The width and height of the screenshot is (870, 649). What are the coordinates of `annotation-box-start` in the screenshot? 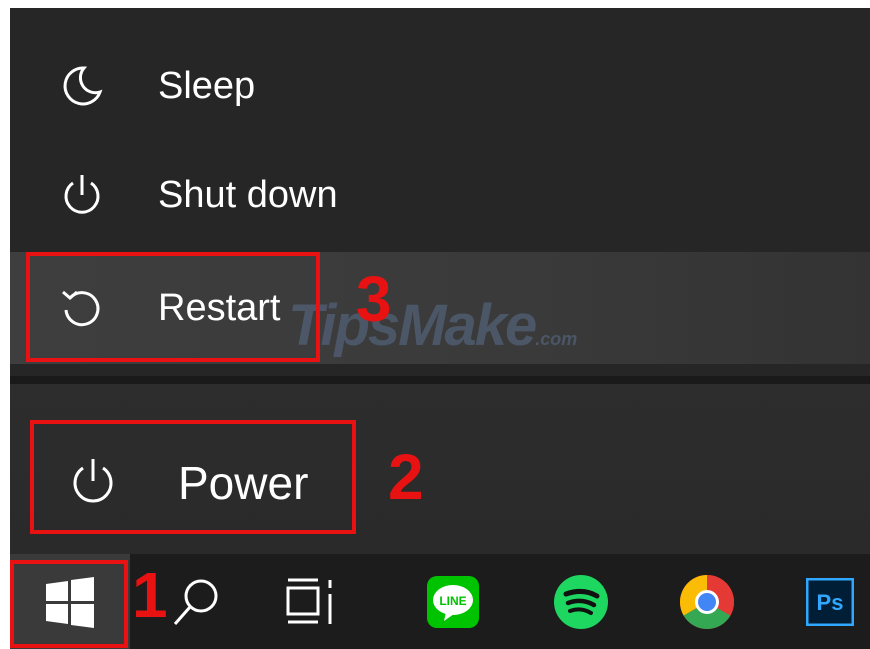 It's located at (69, 604).